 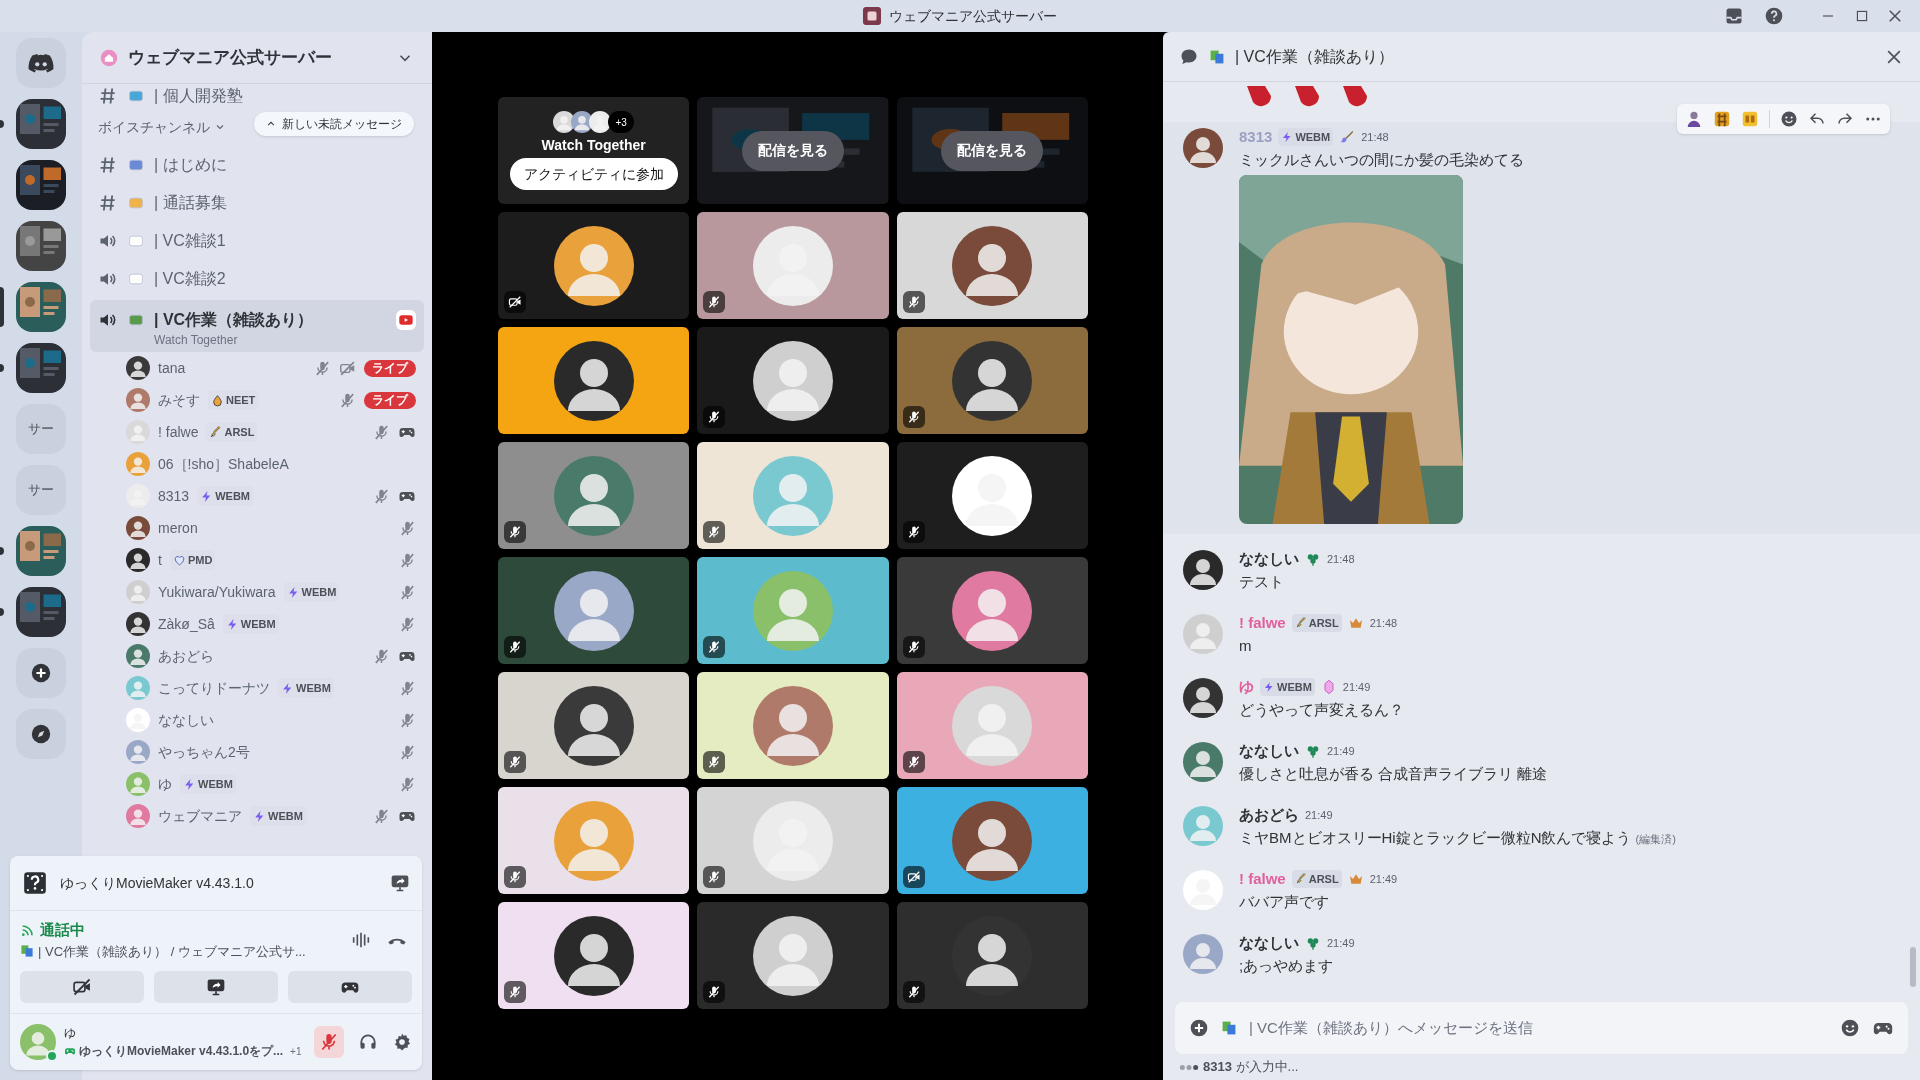 What do you see at coordinates (1913, 967) in the screenshot?
I see `scrollbar-thumb` at bounding box center [1913, 967].